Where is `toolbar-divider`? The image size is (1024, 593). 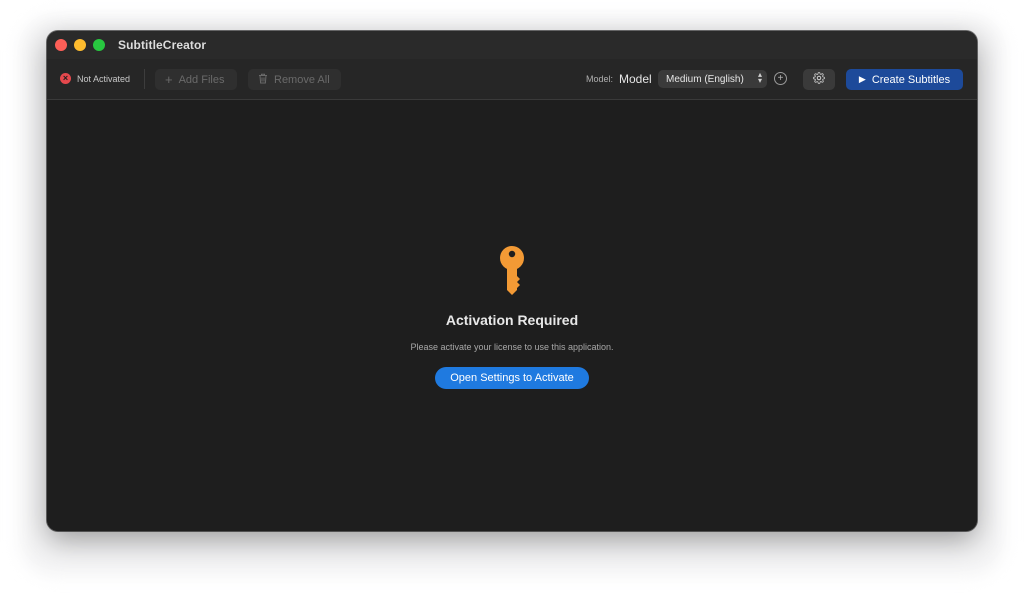 toolbar-divider is located at coordinates (144, 79).